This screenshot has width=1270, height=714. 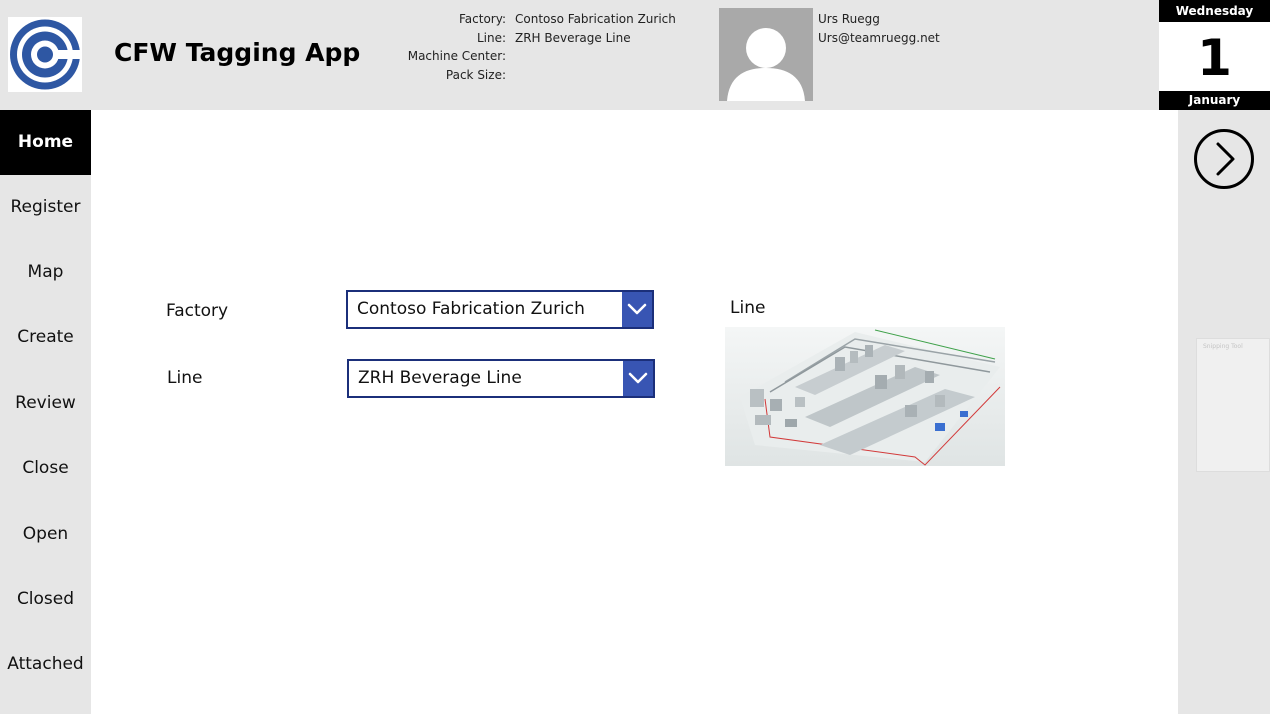 I want to click on person-silhouette-icon, so click(x=766, y=64).